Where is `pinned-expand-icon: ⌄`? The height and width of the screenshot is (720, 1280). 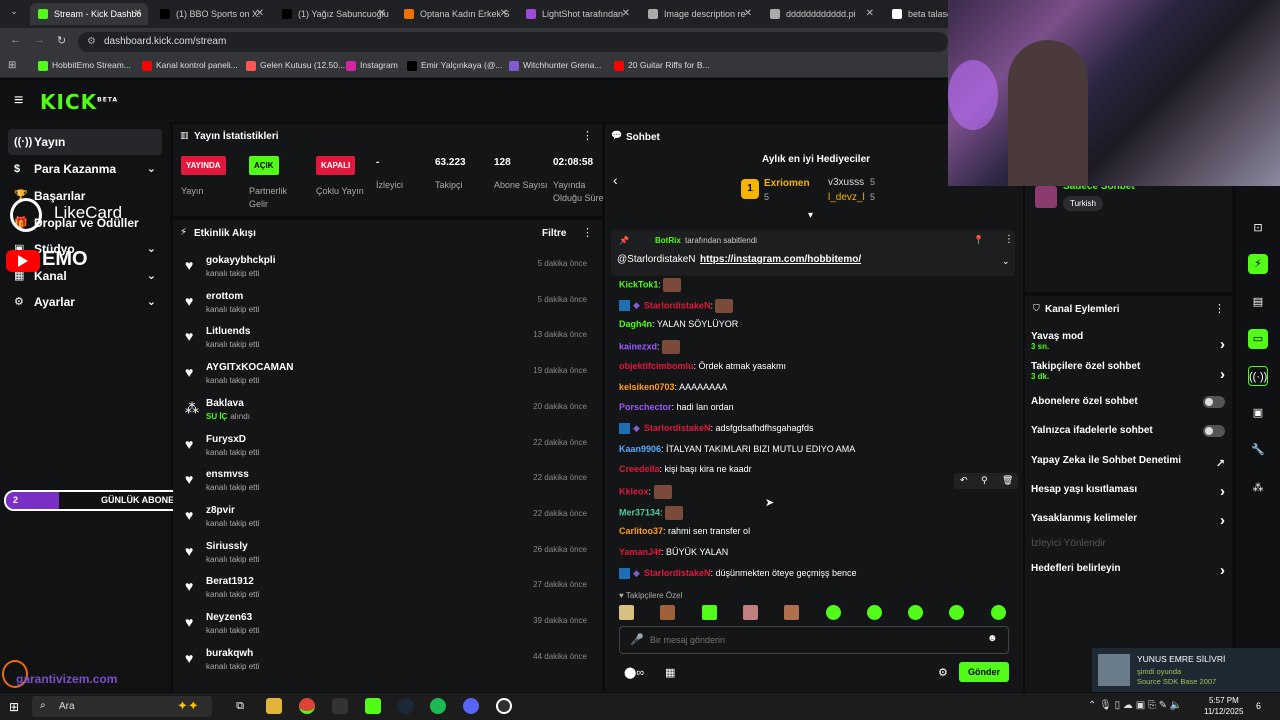 pinned-expand-icon: ⌄ is located at coordinates (1006, 261).